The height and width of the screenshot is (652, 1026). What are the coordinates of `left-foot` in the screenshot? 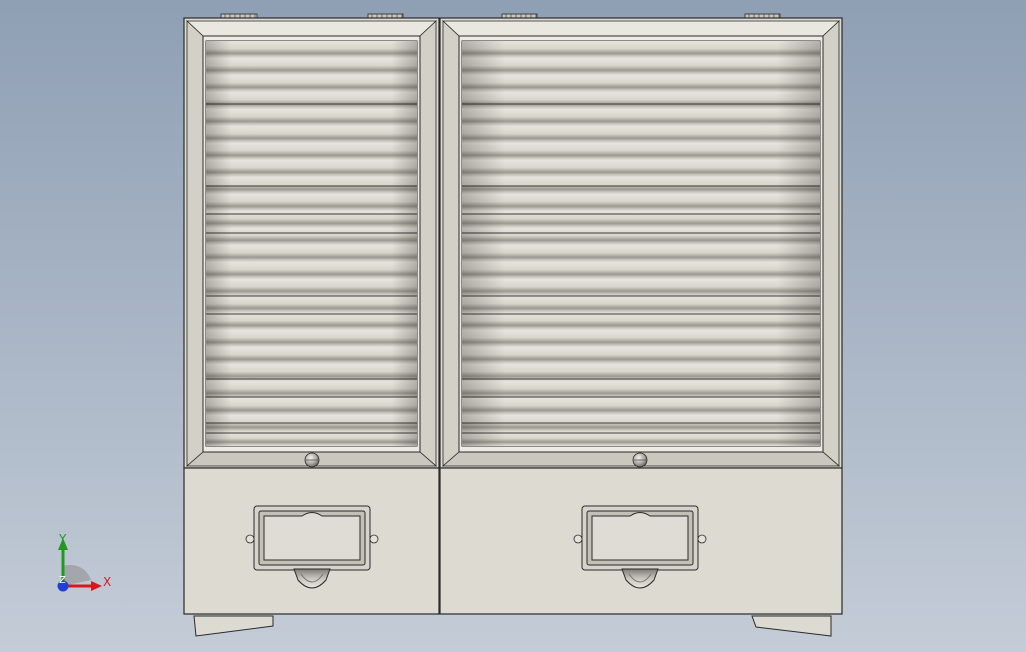 It's located at (233, 626).